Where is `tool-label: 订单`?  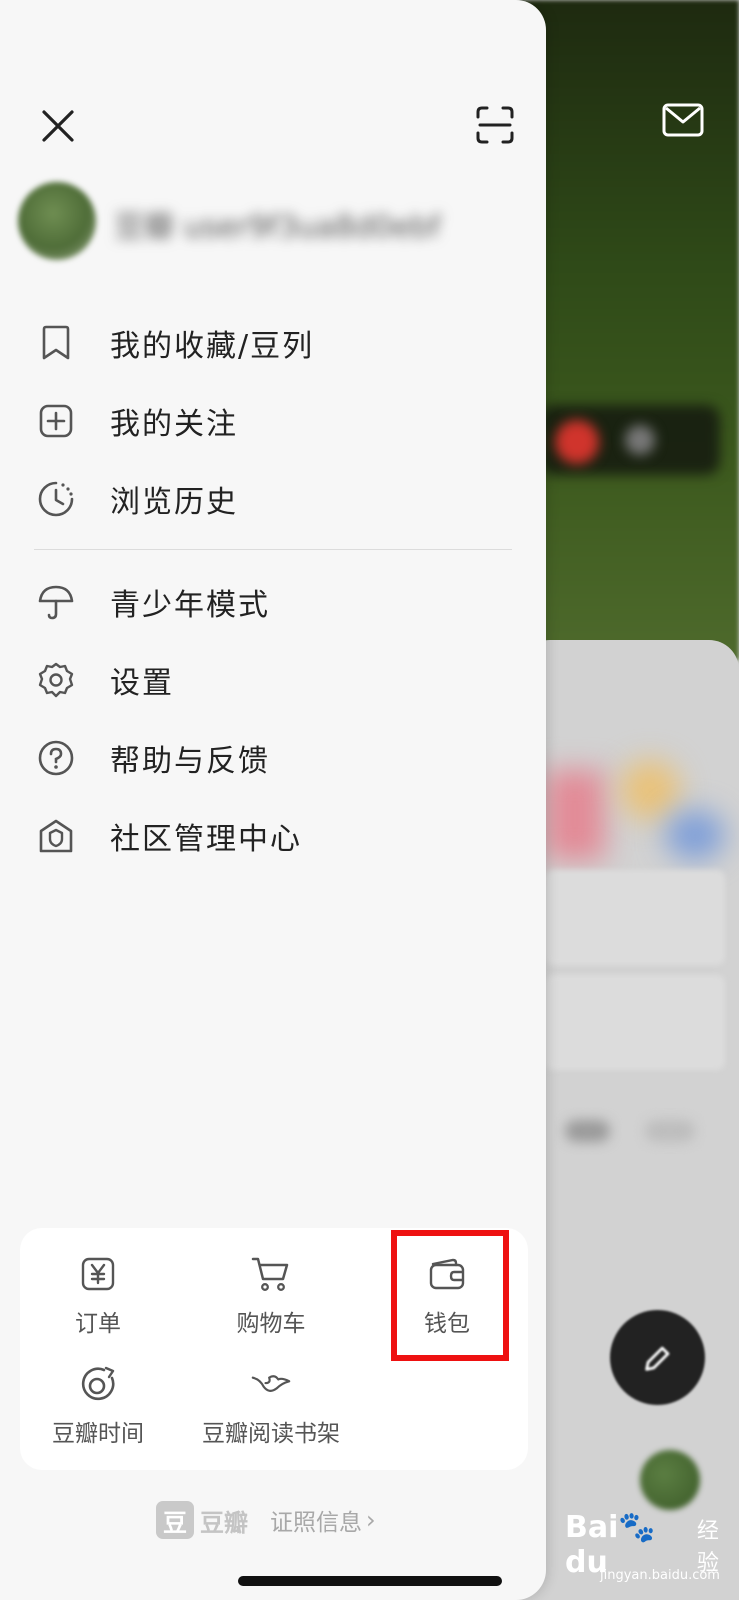 tool-label: 订单 is located at coordinates (98, 1324).